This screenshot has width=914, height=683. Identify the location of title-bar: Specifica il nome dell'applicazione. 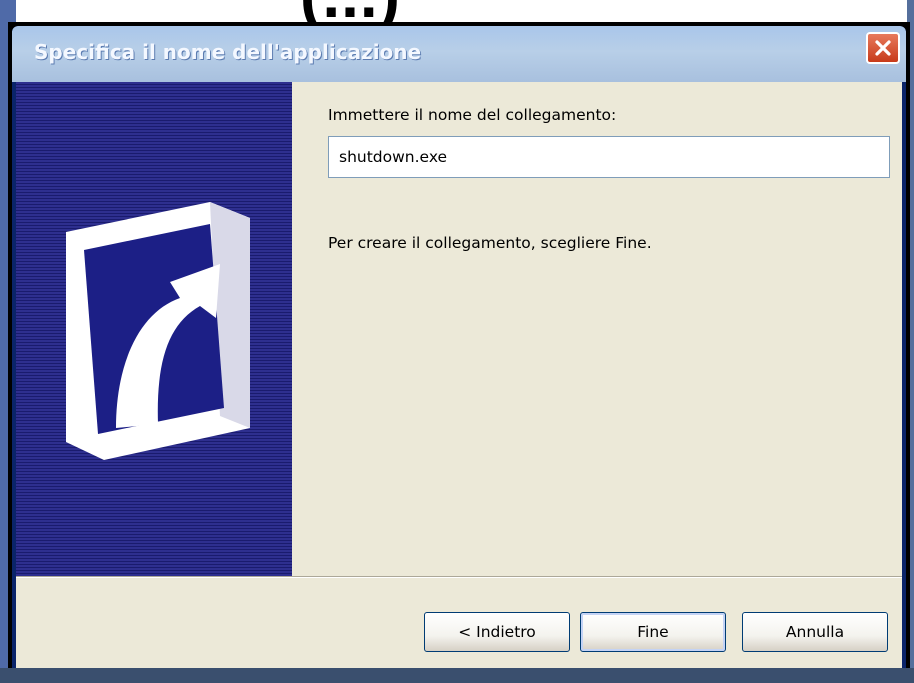
(459, 54).